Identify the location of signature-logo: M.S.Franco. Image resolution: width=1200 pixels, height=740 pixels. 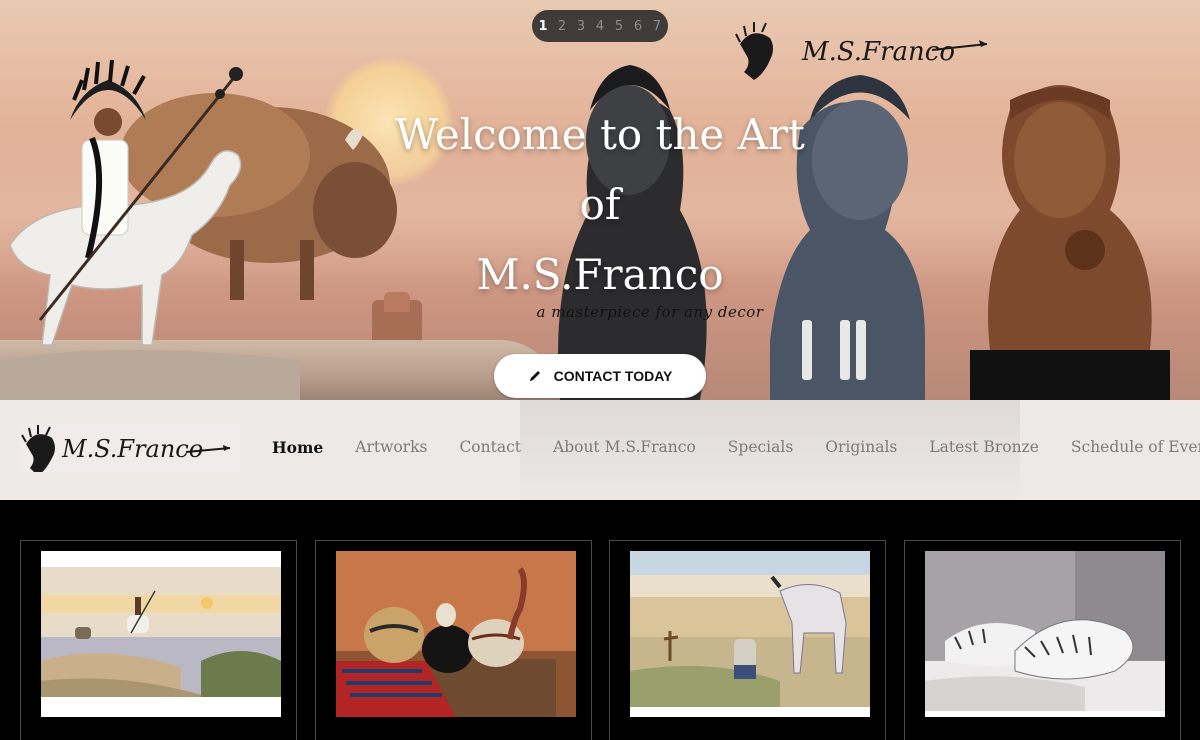
(126, 450).